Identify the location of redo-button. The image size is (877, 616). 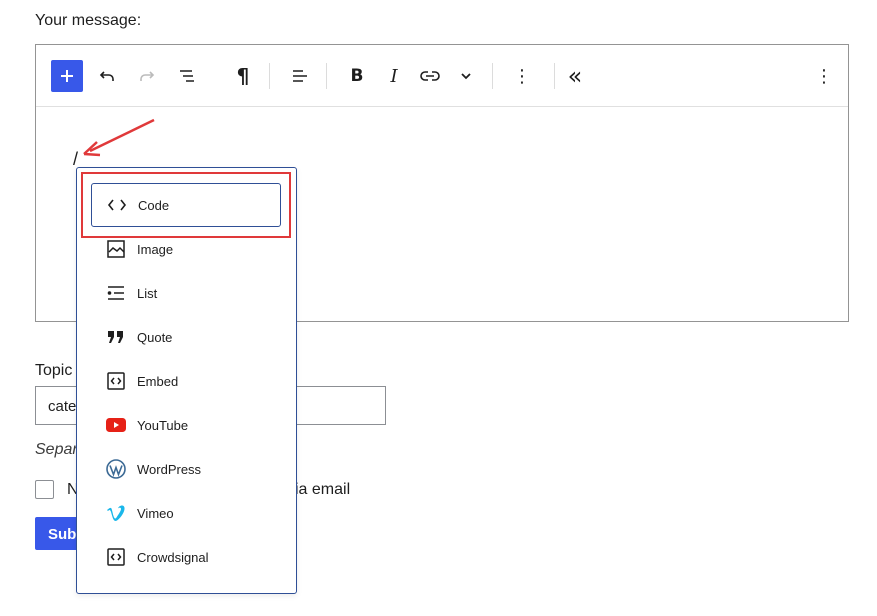
(147, 76).